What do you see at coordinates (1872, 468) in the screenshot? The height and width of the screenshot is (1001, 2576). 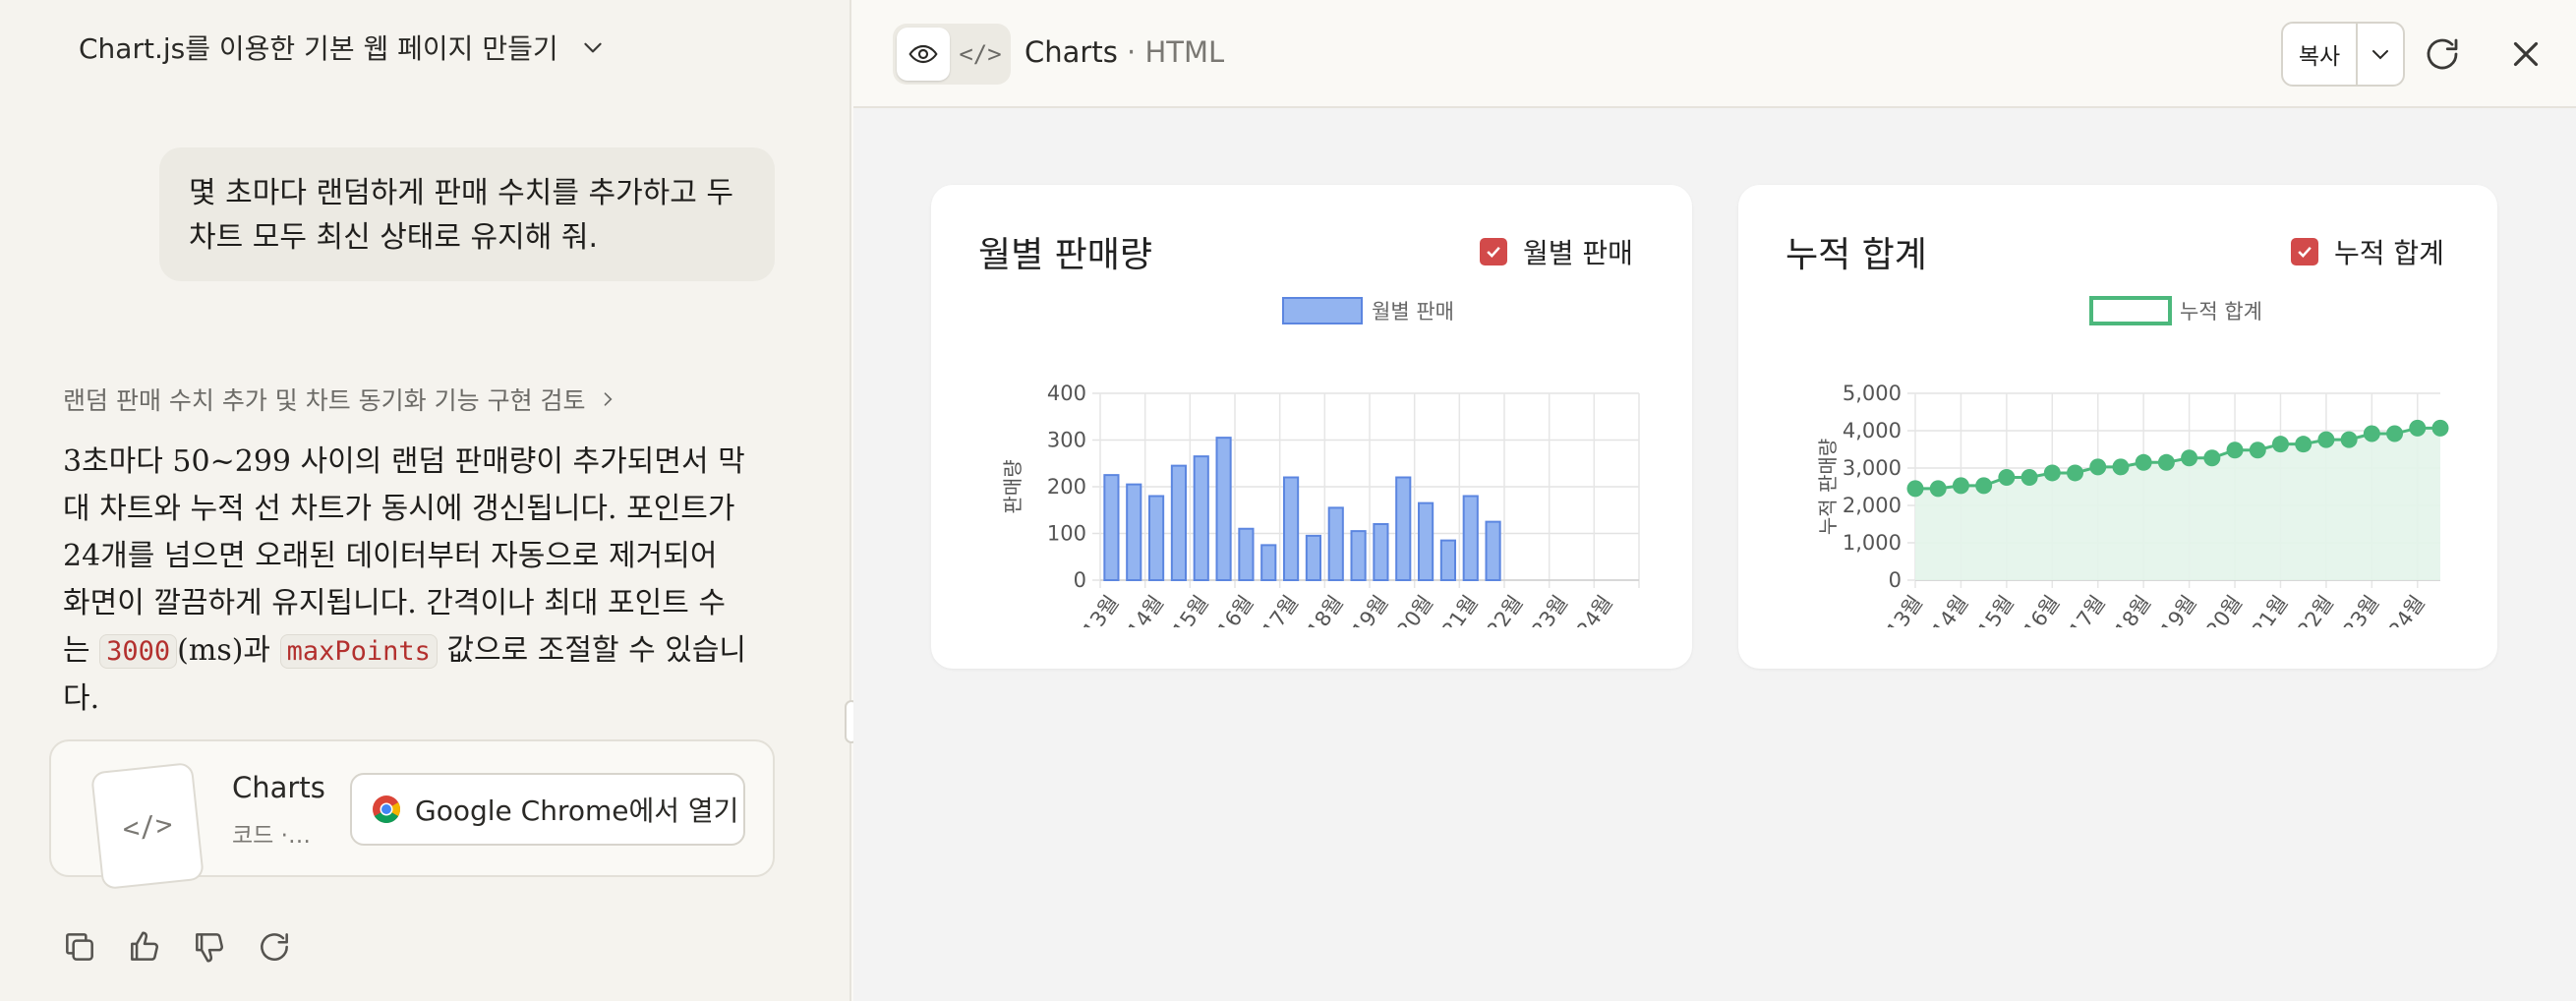 I see `y-tick-label: 3,000` at bounding box center [1872, 468].